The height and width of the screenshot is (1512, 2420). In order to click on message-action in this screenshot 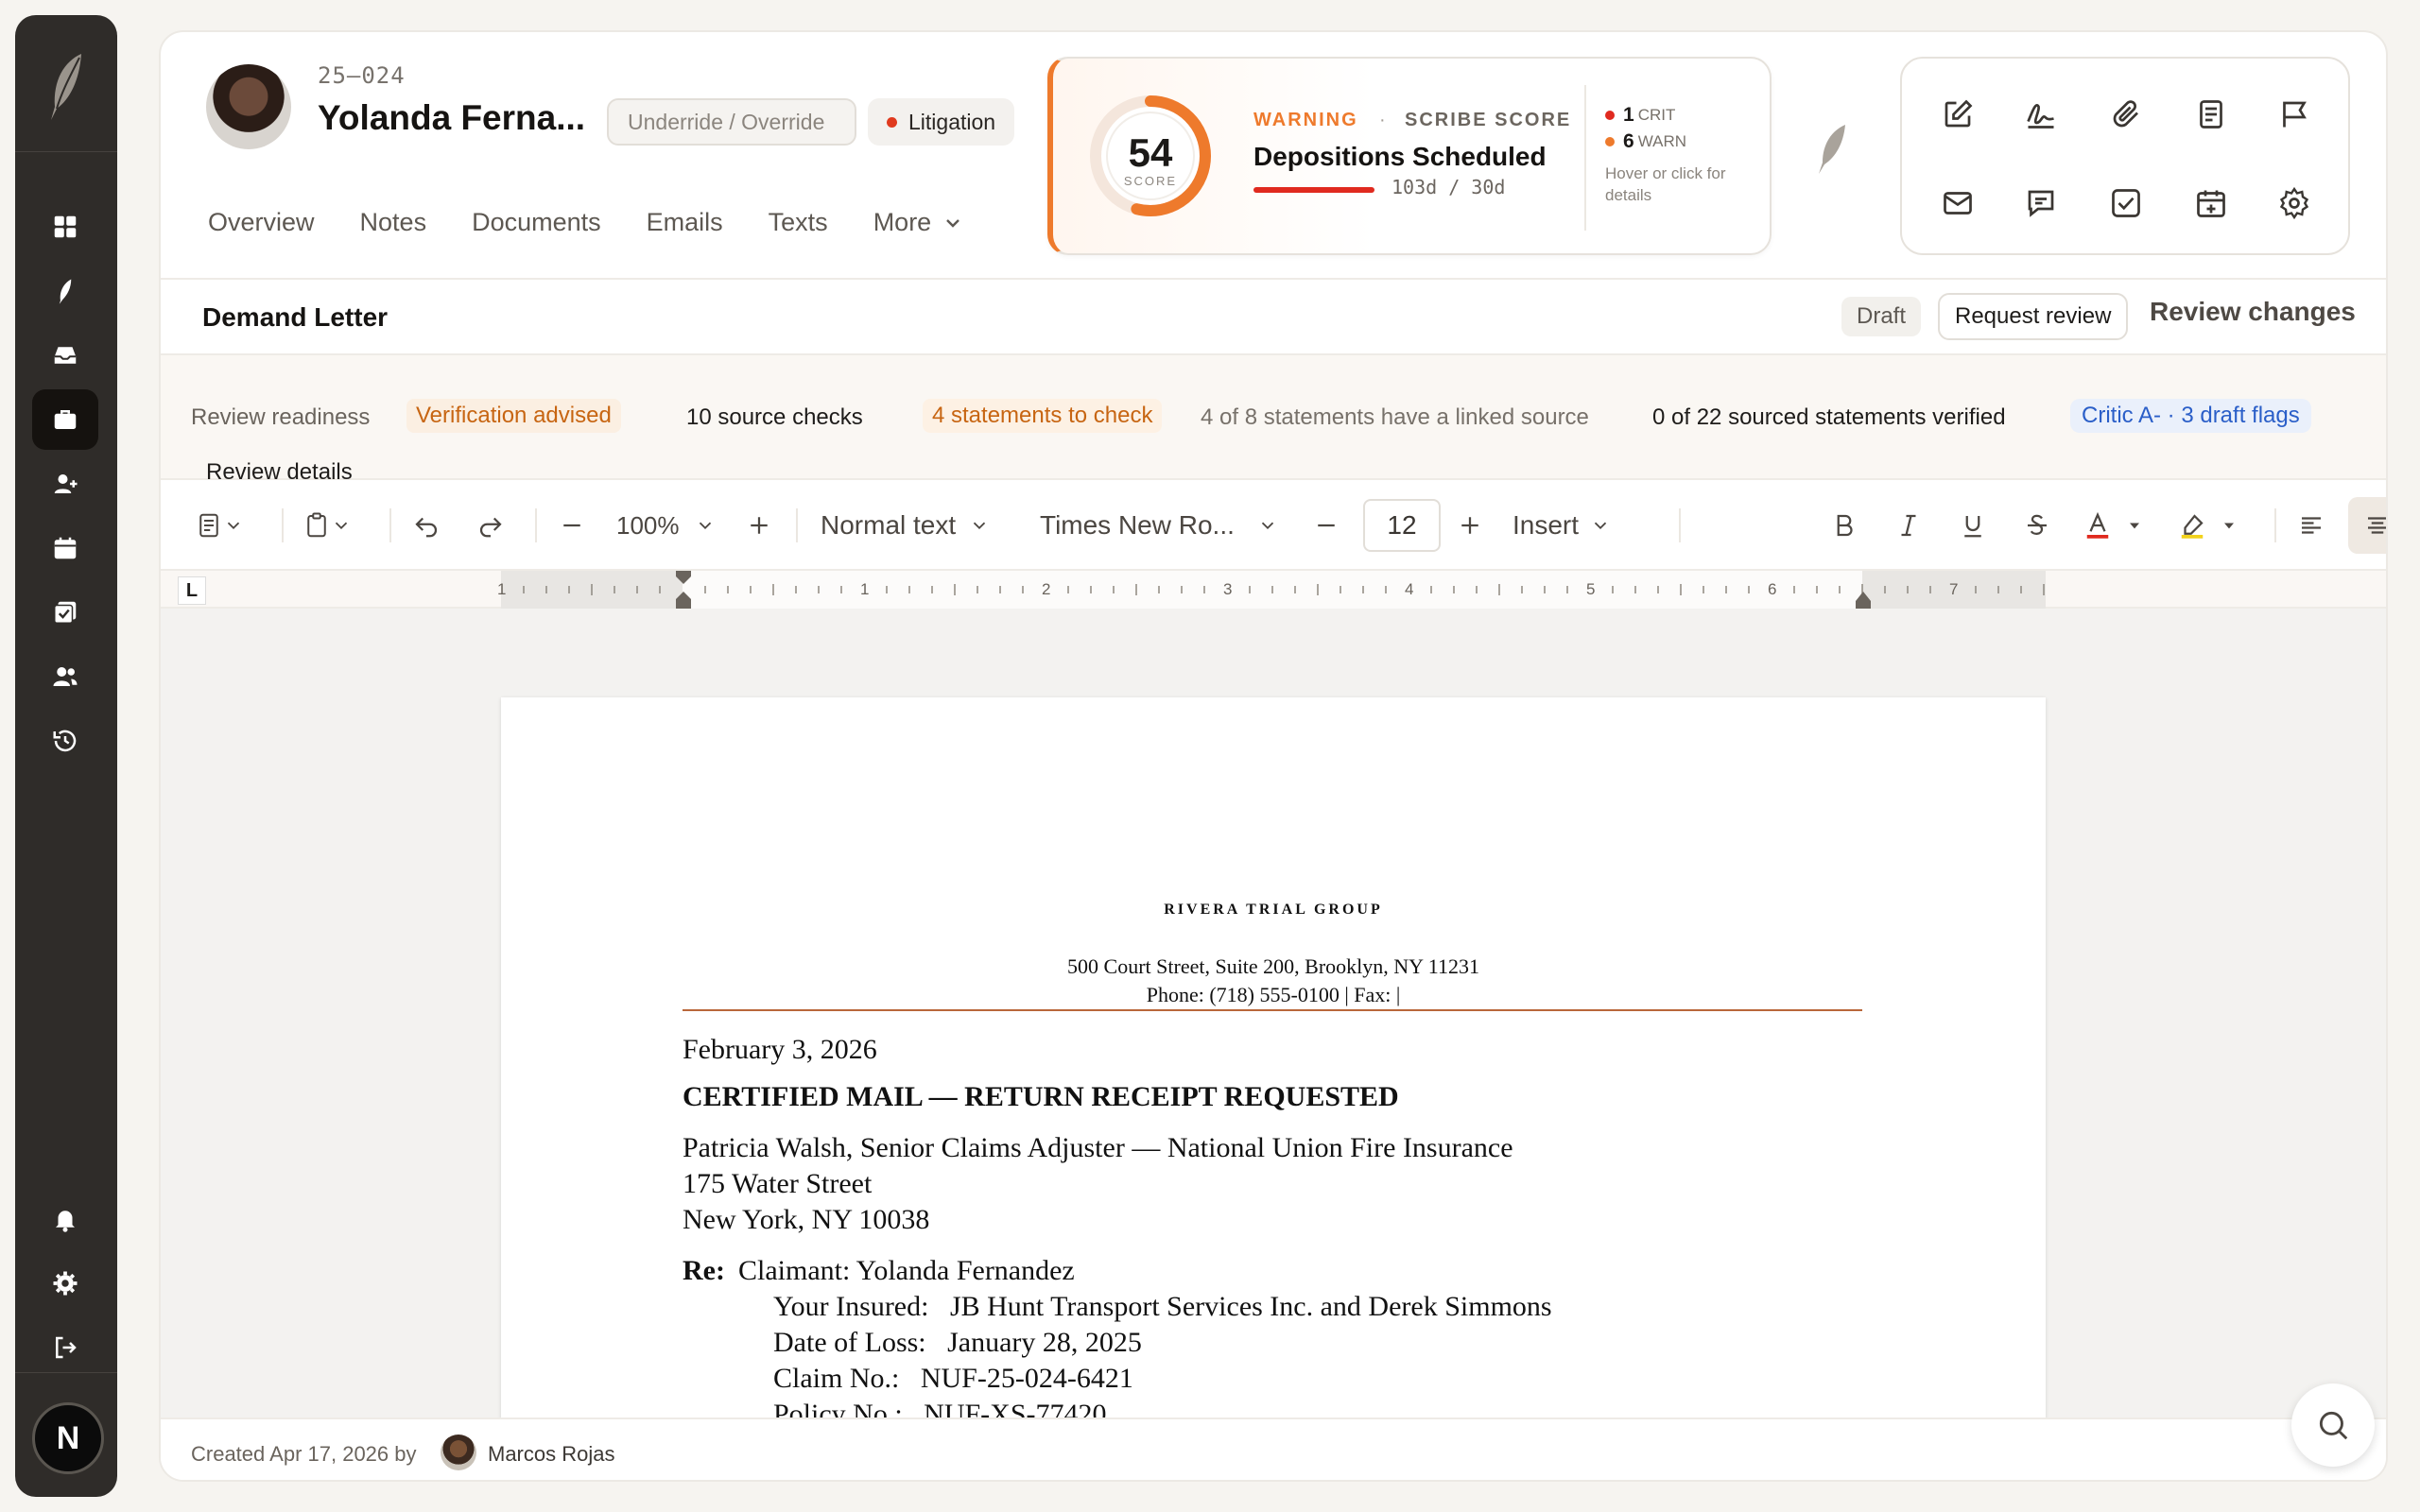, I will do `click(2041, 203)`.